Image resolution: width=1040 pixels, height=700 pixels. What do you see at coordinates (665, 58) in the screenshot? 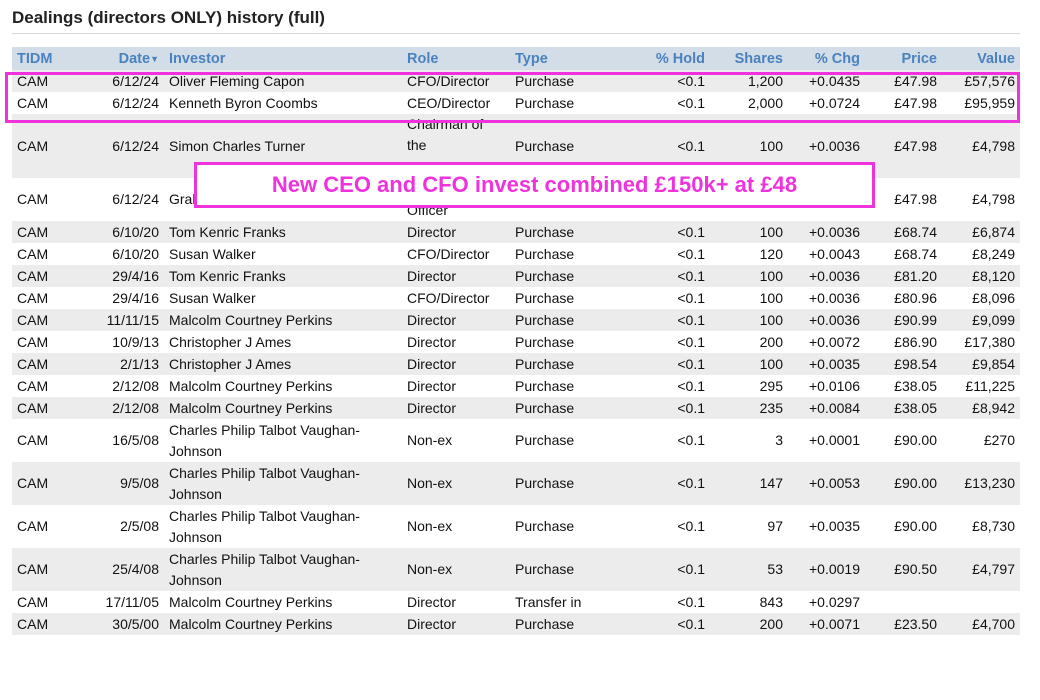
I see `column-header-hold: % Hold` at bounding box center [665, 58].